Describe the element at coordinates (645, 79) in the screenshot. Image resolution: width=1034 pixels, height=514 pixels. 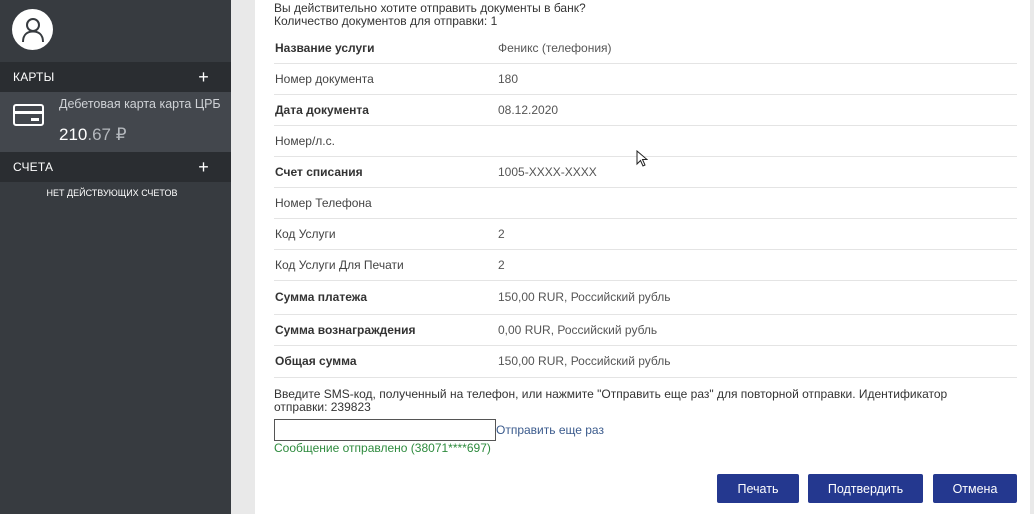
I see `table-row: Номер документа 180` at that location.